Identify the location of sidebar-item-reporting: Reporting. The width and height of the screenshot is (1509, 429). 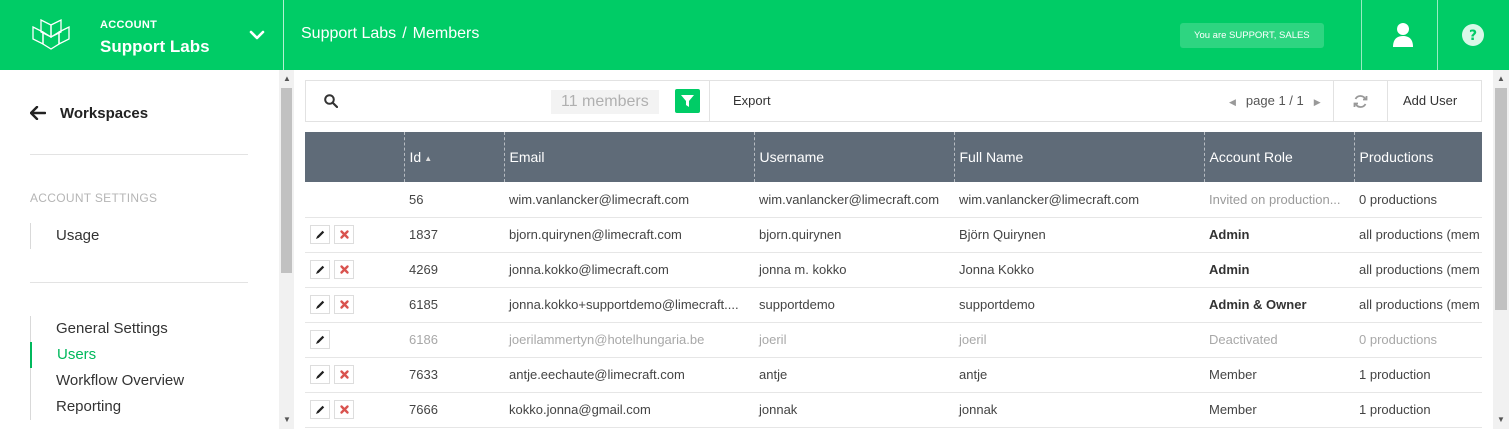
(75, 407).